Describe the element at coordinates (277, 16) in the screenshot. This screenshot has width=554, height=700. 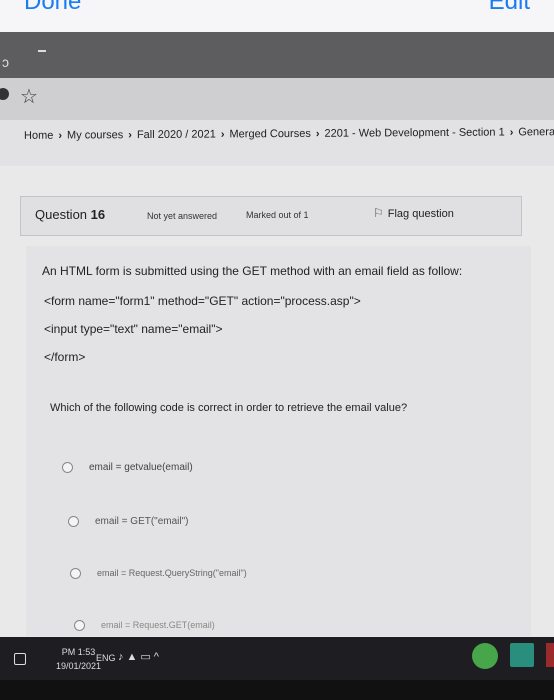
I see `phone-top-bar: Done Edit` at that location.